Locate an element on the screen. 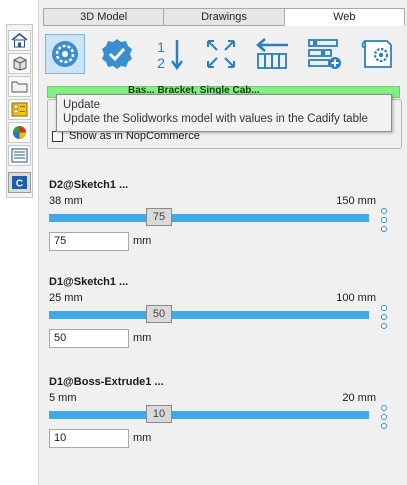  parts-icon is located at coordinates (19, 63).